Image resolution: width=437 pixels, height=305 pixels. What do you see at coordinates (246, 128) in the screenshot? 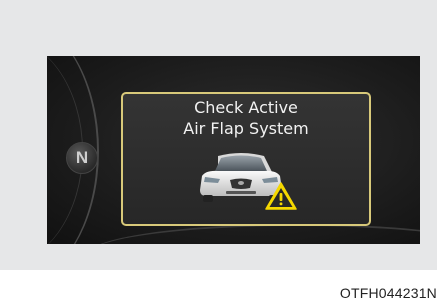
I see `warning-message-line-2: Air Flap System` at bounding box center [246, 128].